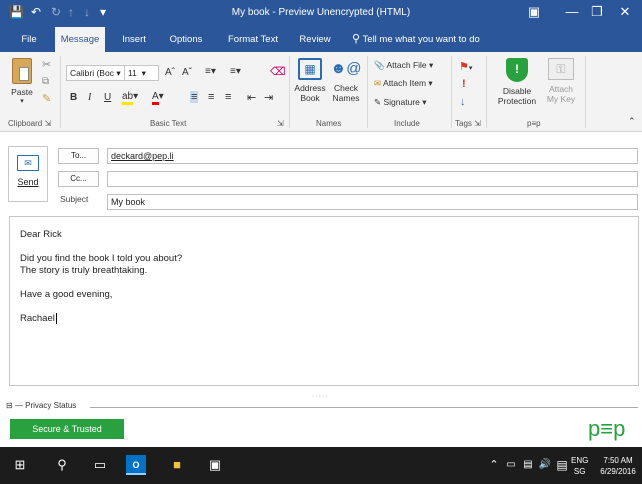 Image resolution: width=642 pixels, height=484 pixels. Describe the element at coordinates (22, 71) in the screenshot. I see `clipboard-icon` at that location.